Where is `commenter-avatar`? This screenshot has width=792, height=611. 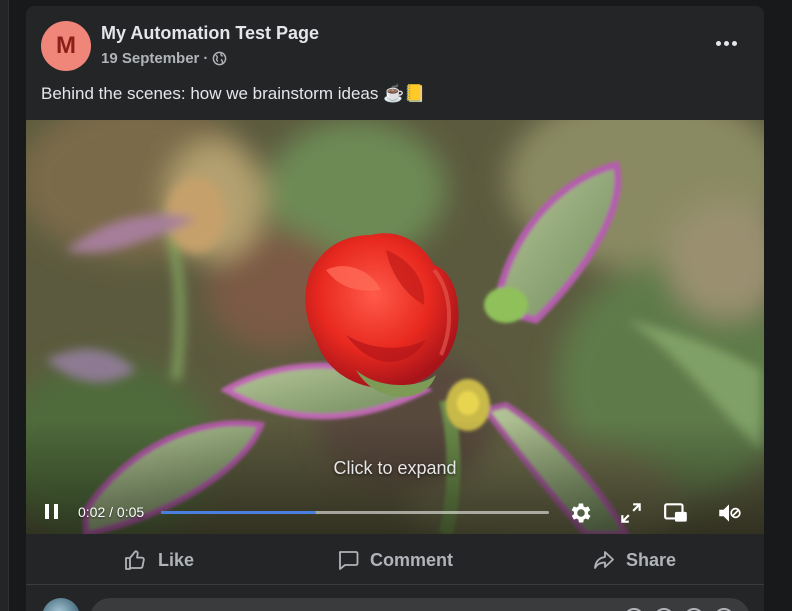
commenter-avatar is located at coordinates (61, 604).